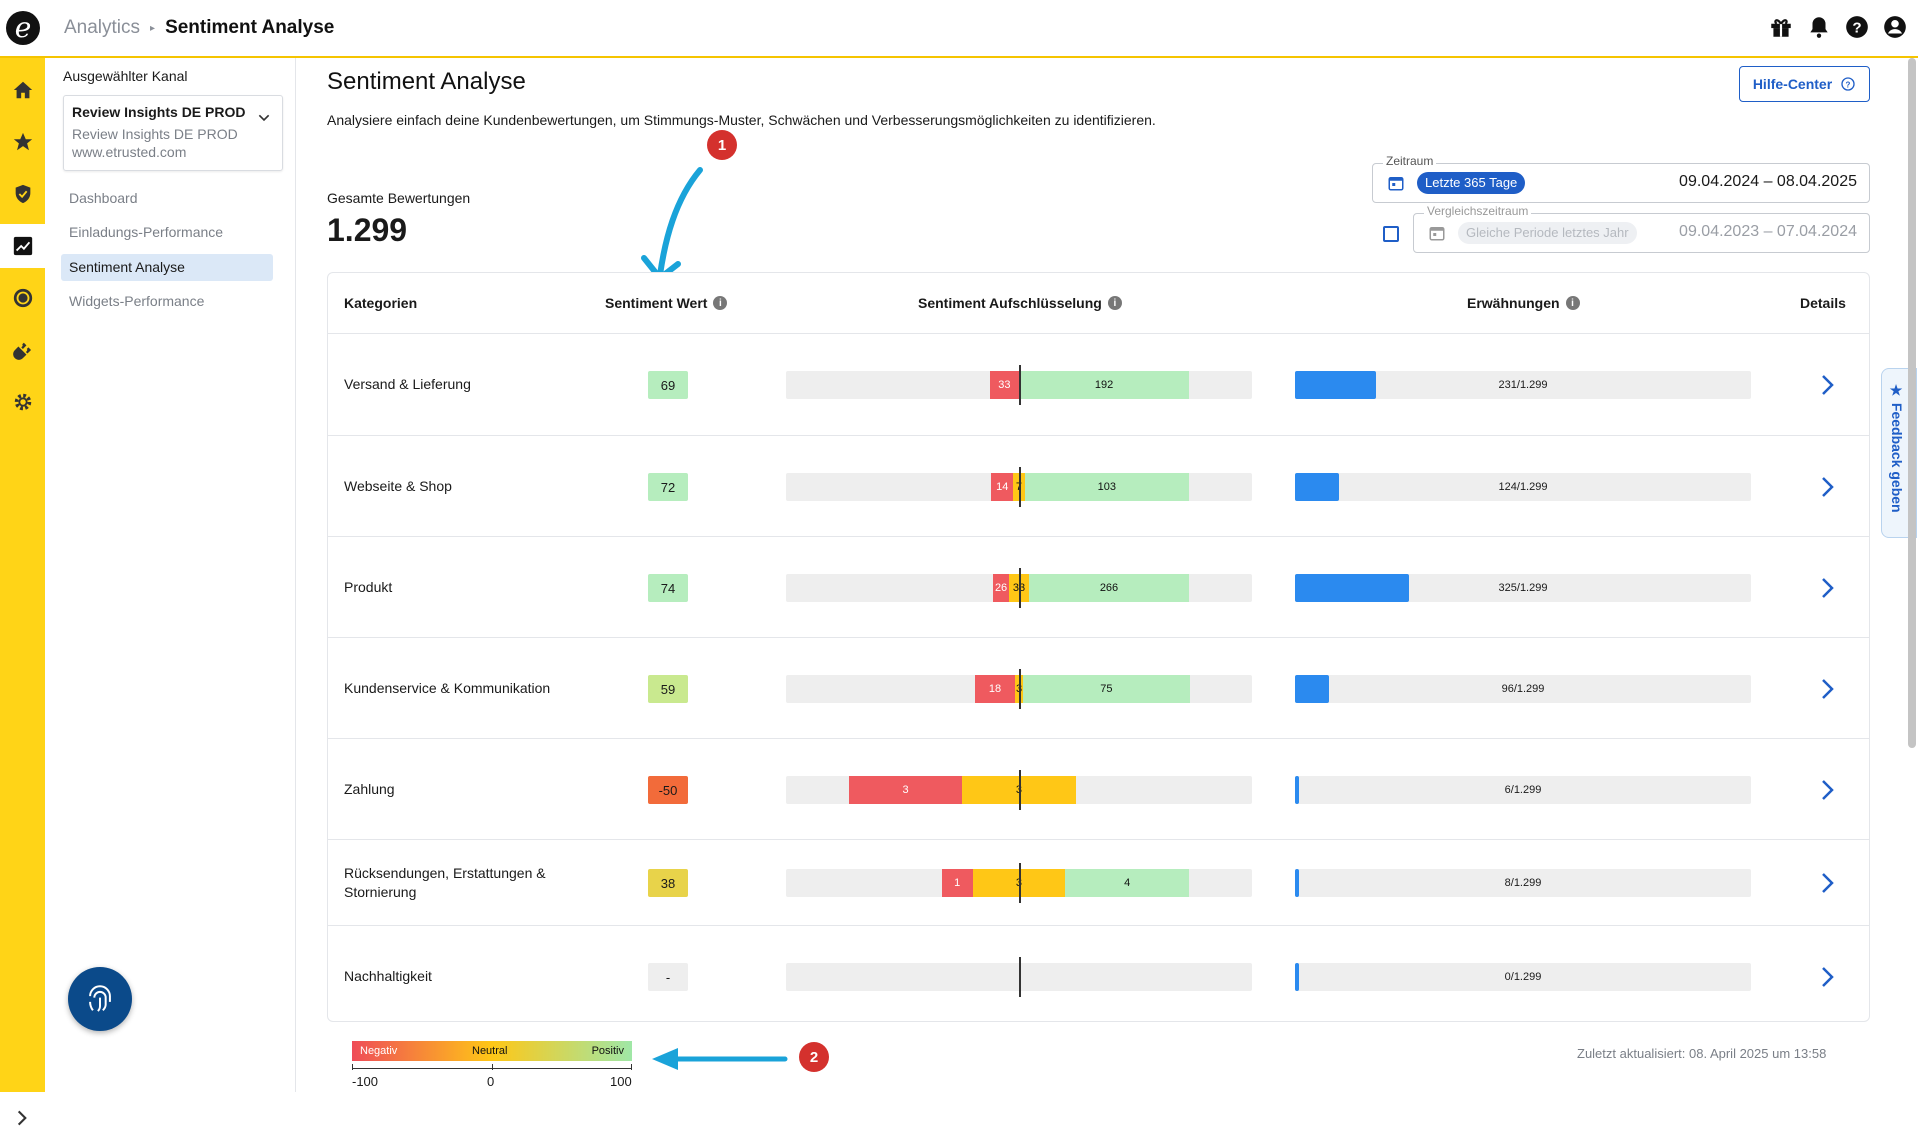 This screenshot has width=1918, height=1133. I want to click on annotation-badge-1: 1, so click(722, 145).